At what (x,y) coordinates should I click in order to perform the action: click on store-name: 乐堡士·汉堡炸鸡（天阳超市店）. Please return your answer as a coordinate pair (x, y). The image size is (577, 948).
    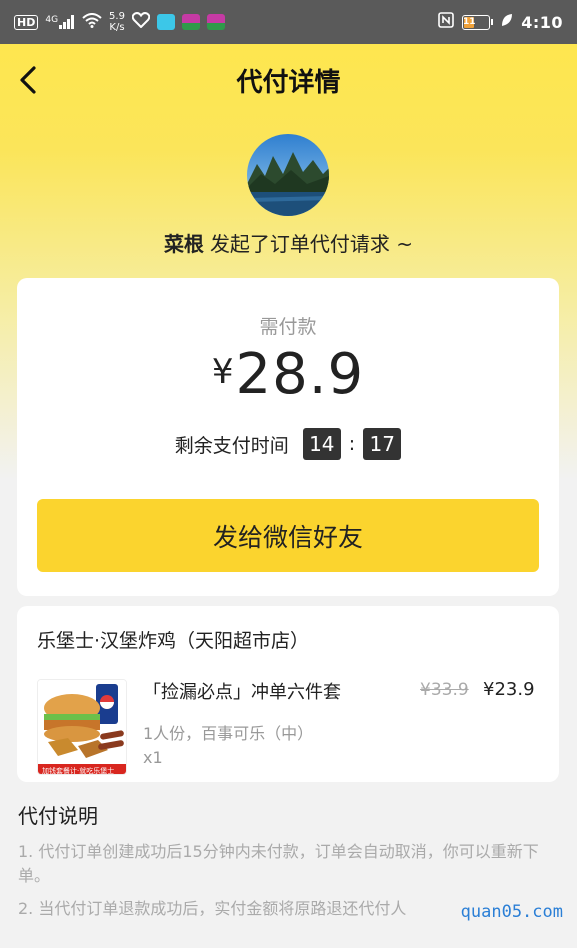
    Looking at the image, I should click on (173, 639).